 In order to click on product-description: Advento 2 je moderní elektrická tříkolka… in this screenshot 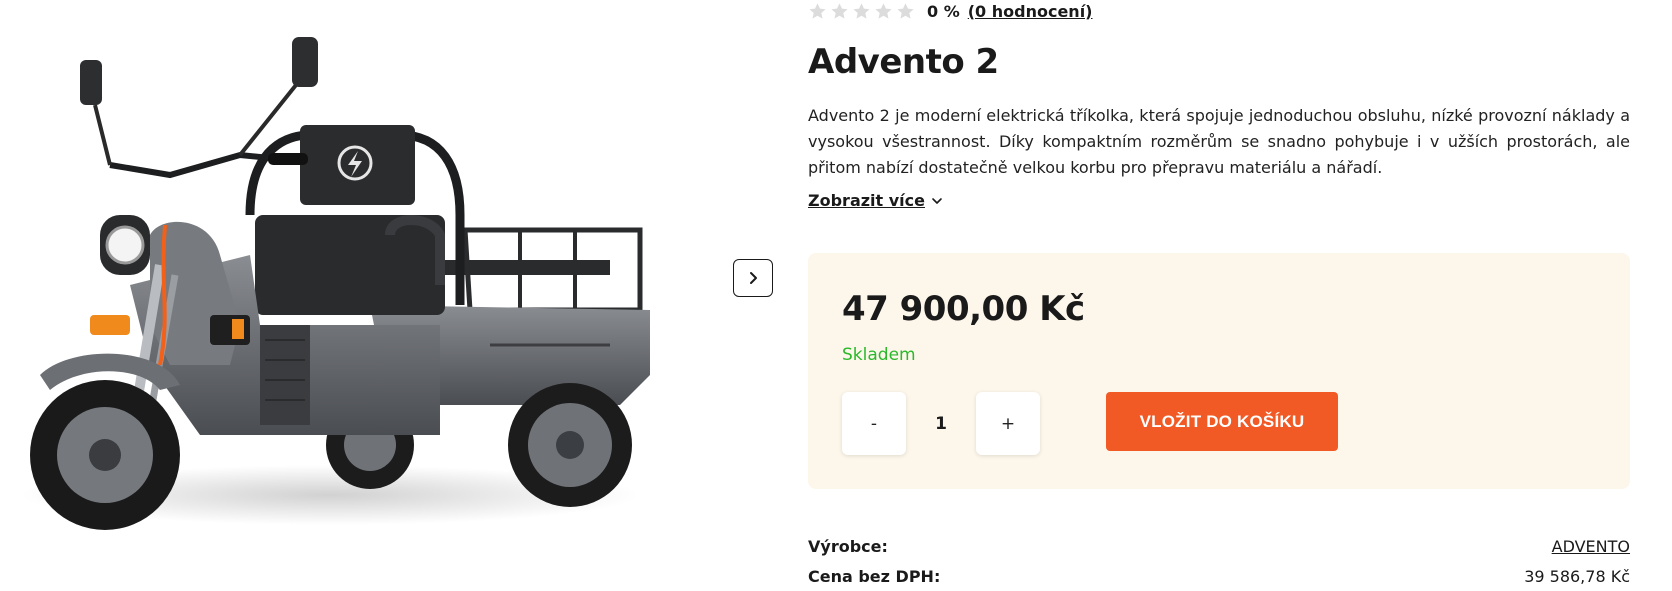, I will do `click(1219, 141)`.